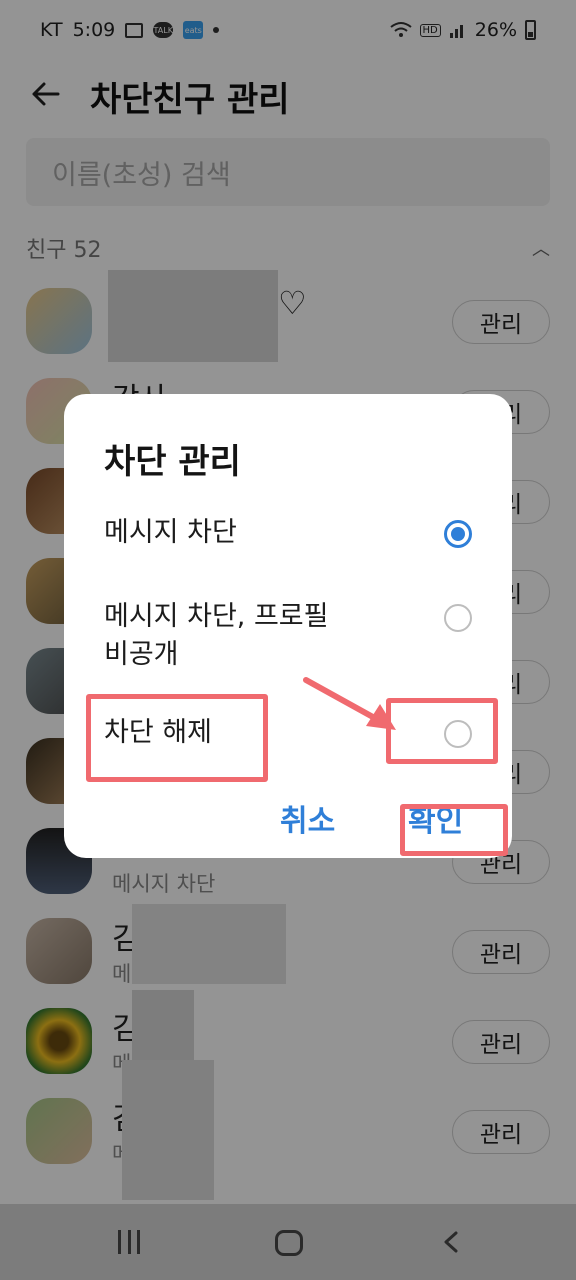  I want to click on annotation-arrow-icon, so click(349, 703).